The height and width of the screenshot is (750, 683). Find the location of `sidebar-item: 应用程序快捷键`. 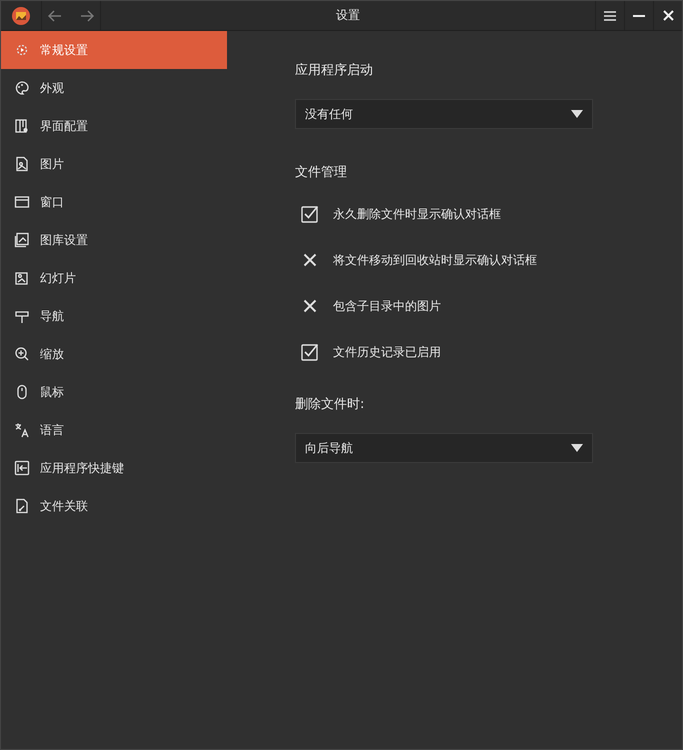

sidebar-item: 应用程序快捷键 is located at coordinates (114, 468).